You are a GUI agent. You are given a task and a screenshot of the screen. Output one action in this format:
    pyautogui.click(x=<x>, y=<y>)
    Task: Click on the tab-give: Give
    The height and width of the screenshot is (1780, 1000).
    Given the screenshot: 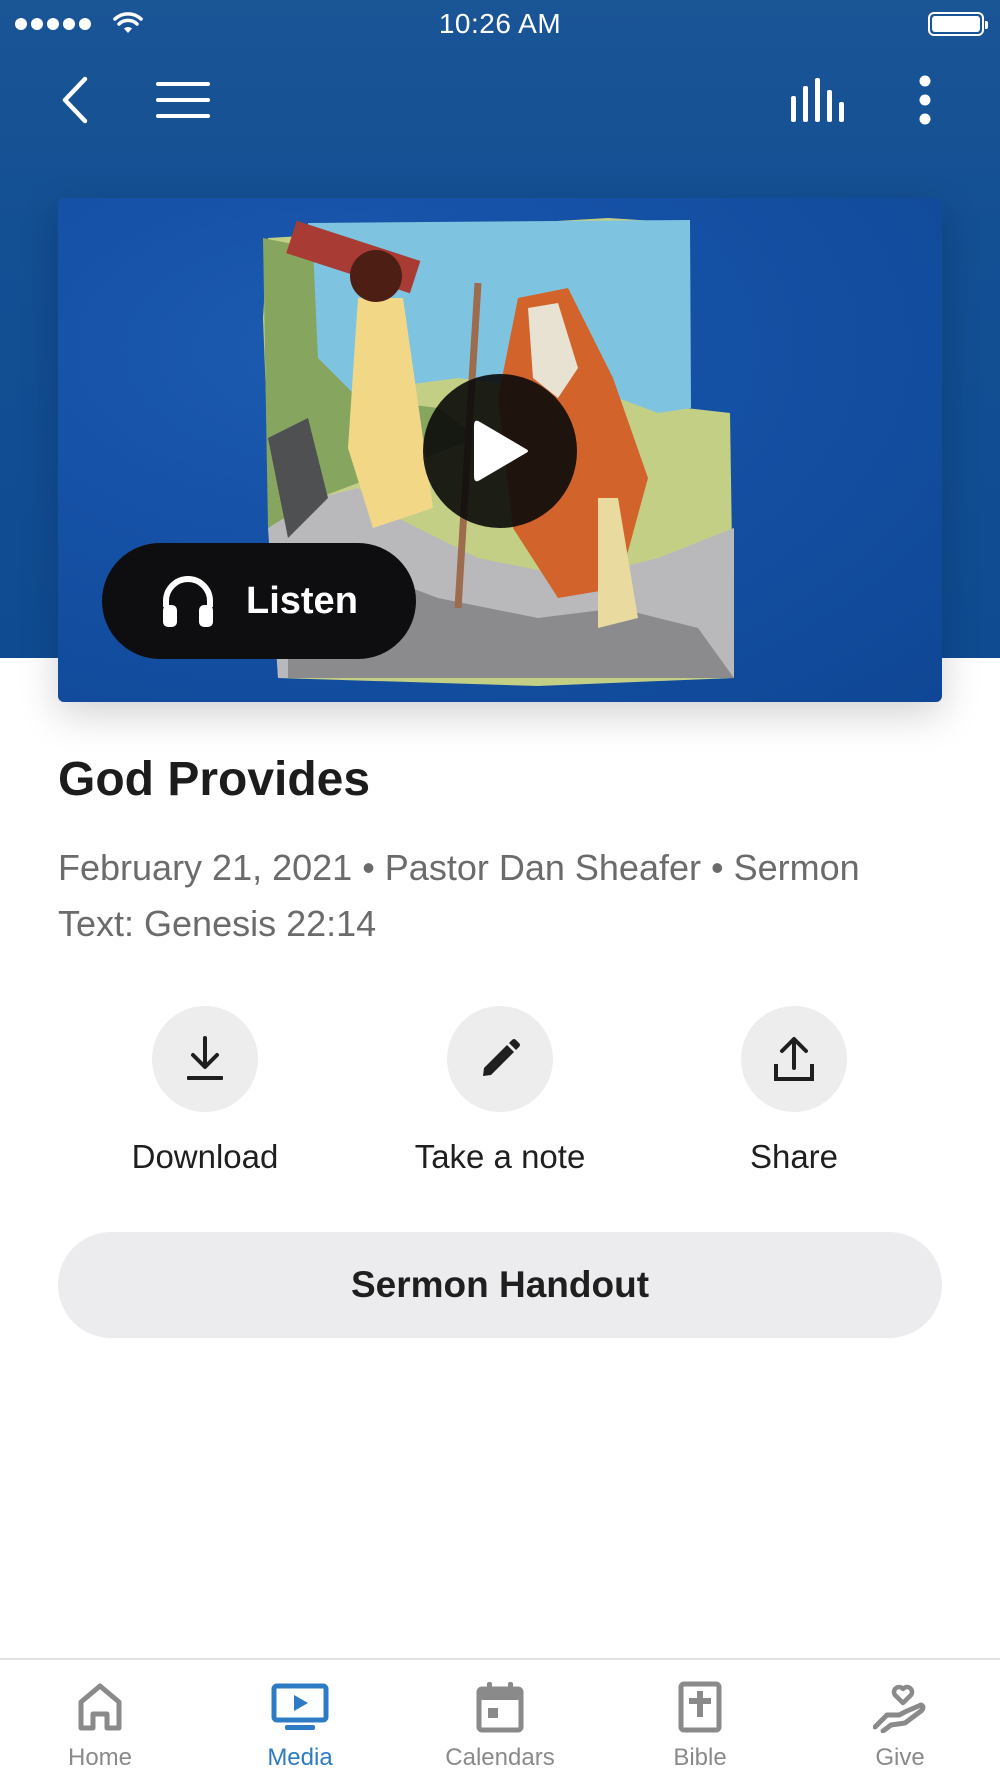 What is the action you would take?
    pyautogui.click(x=900, y=1720)
    